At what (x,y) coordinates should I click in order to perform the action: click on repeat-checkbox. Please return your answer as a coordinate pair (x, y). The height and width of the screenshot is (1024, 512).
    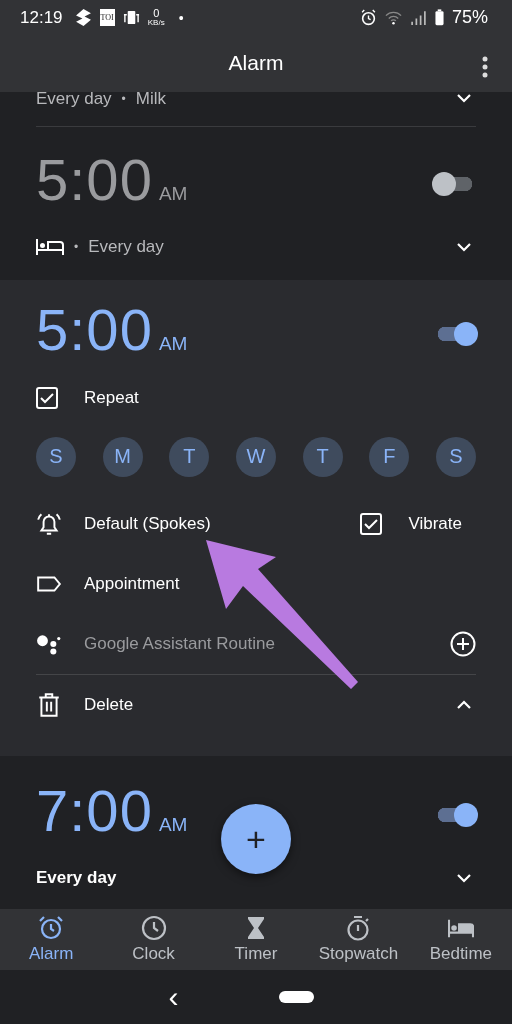
    Looking at the image, I should click on (47, 397).